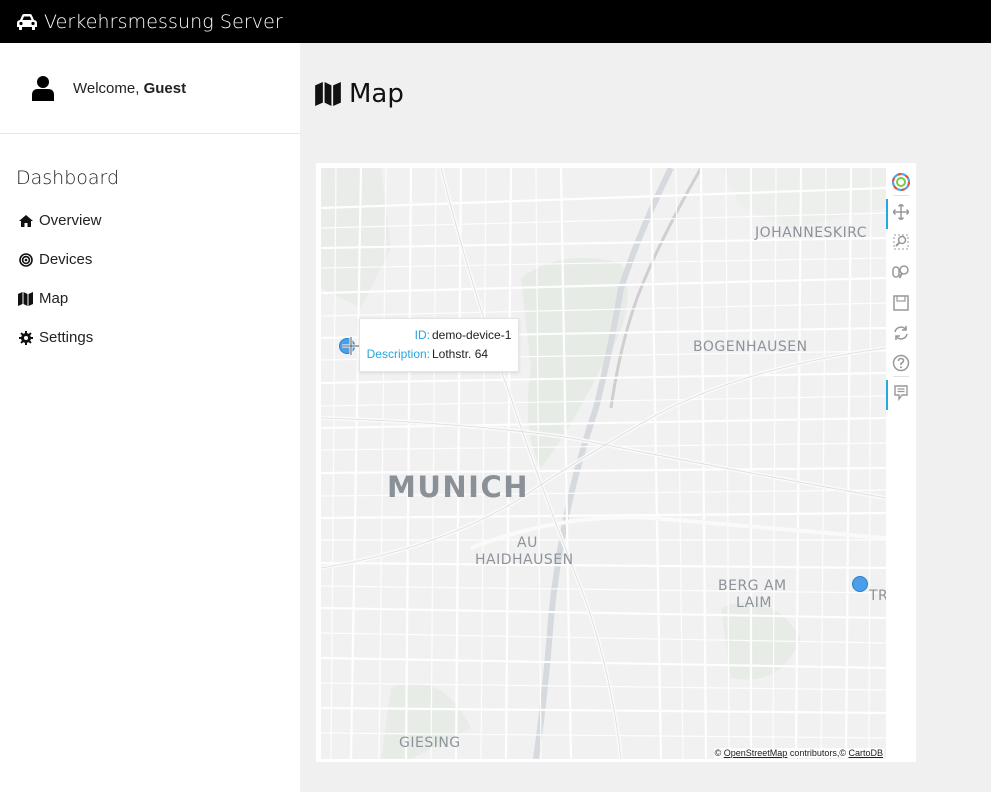 The height and width of the screenshot is (792, 991). Describe the element at coordinates (877, 596) in the screenshot. I see `district-label-truderin: TR` at that location.